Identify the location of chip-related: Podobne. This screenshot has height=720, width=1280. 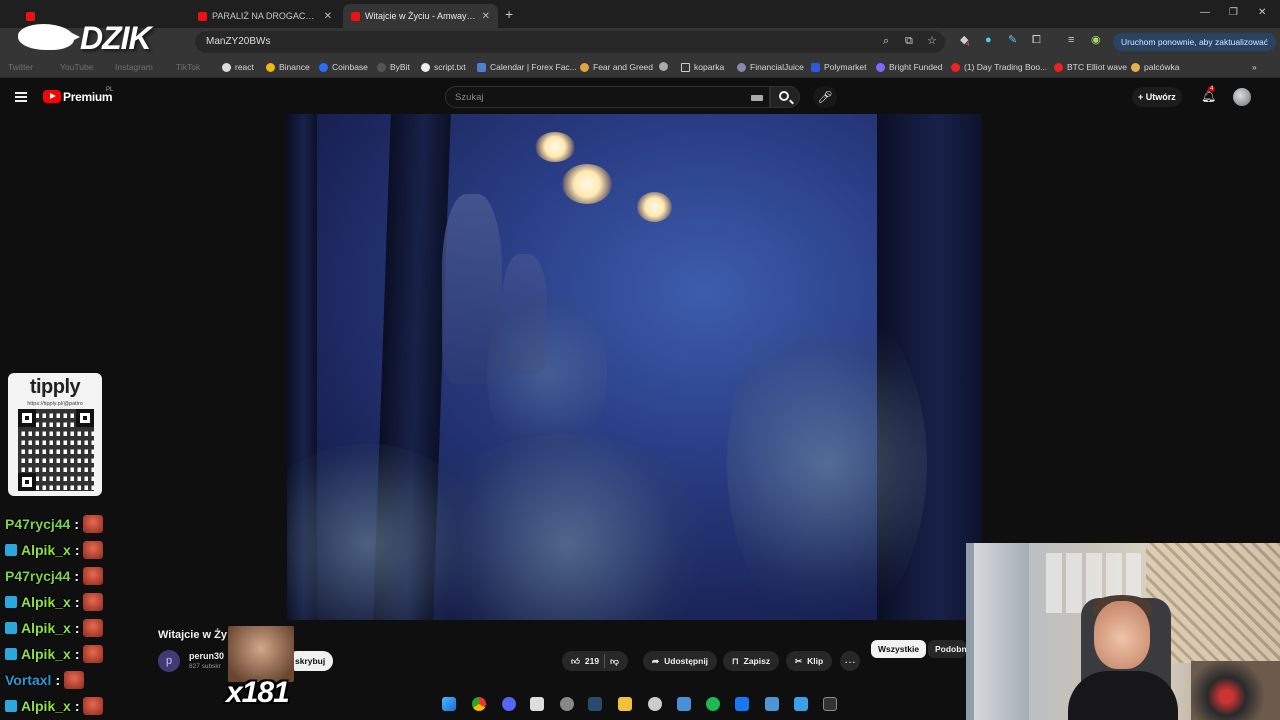
(947, 649).